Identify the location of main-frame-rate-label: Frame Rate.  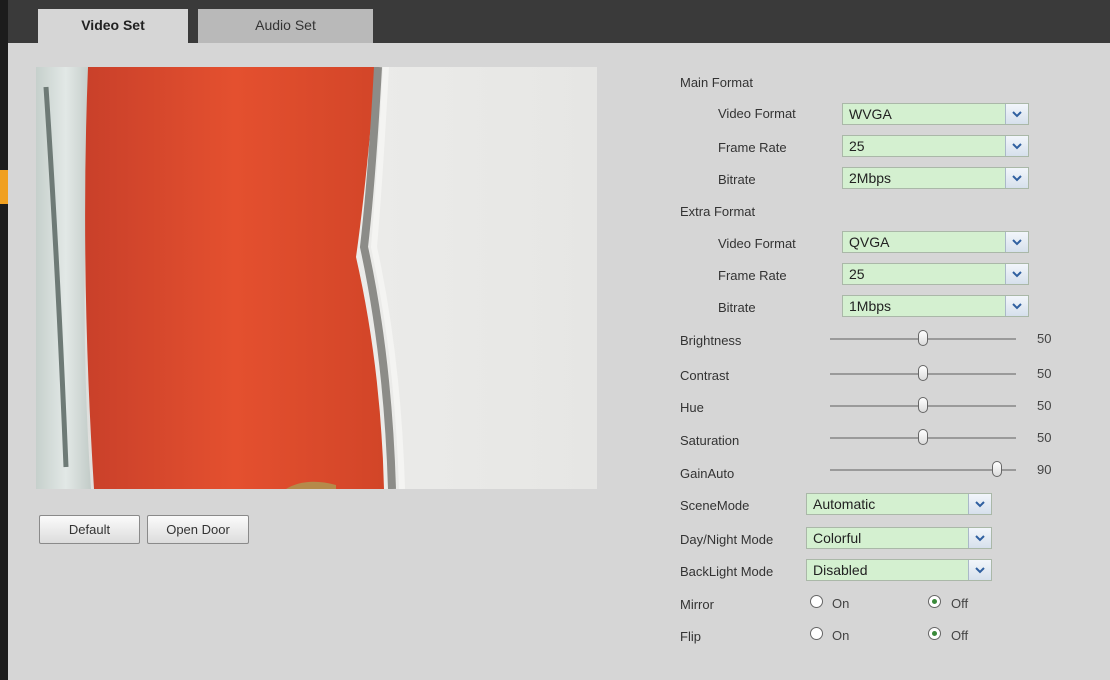
(752, 147).